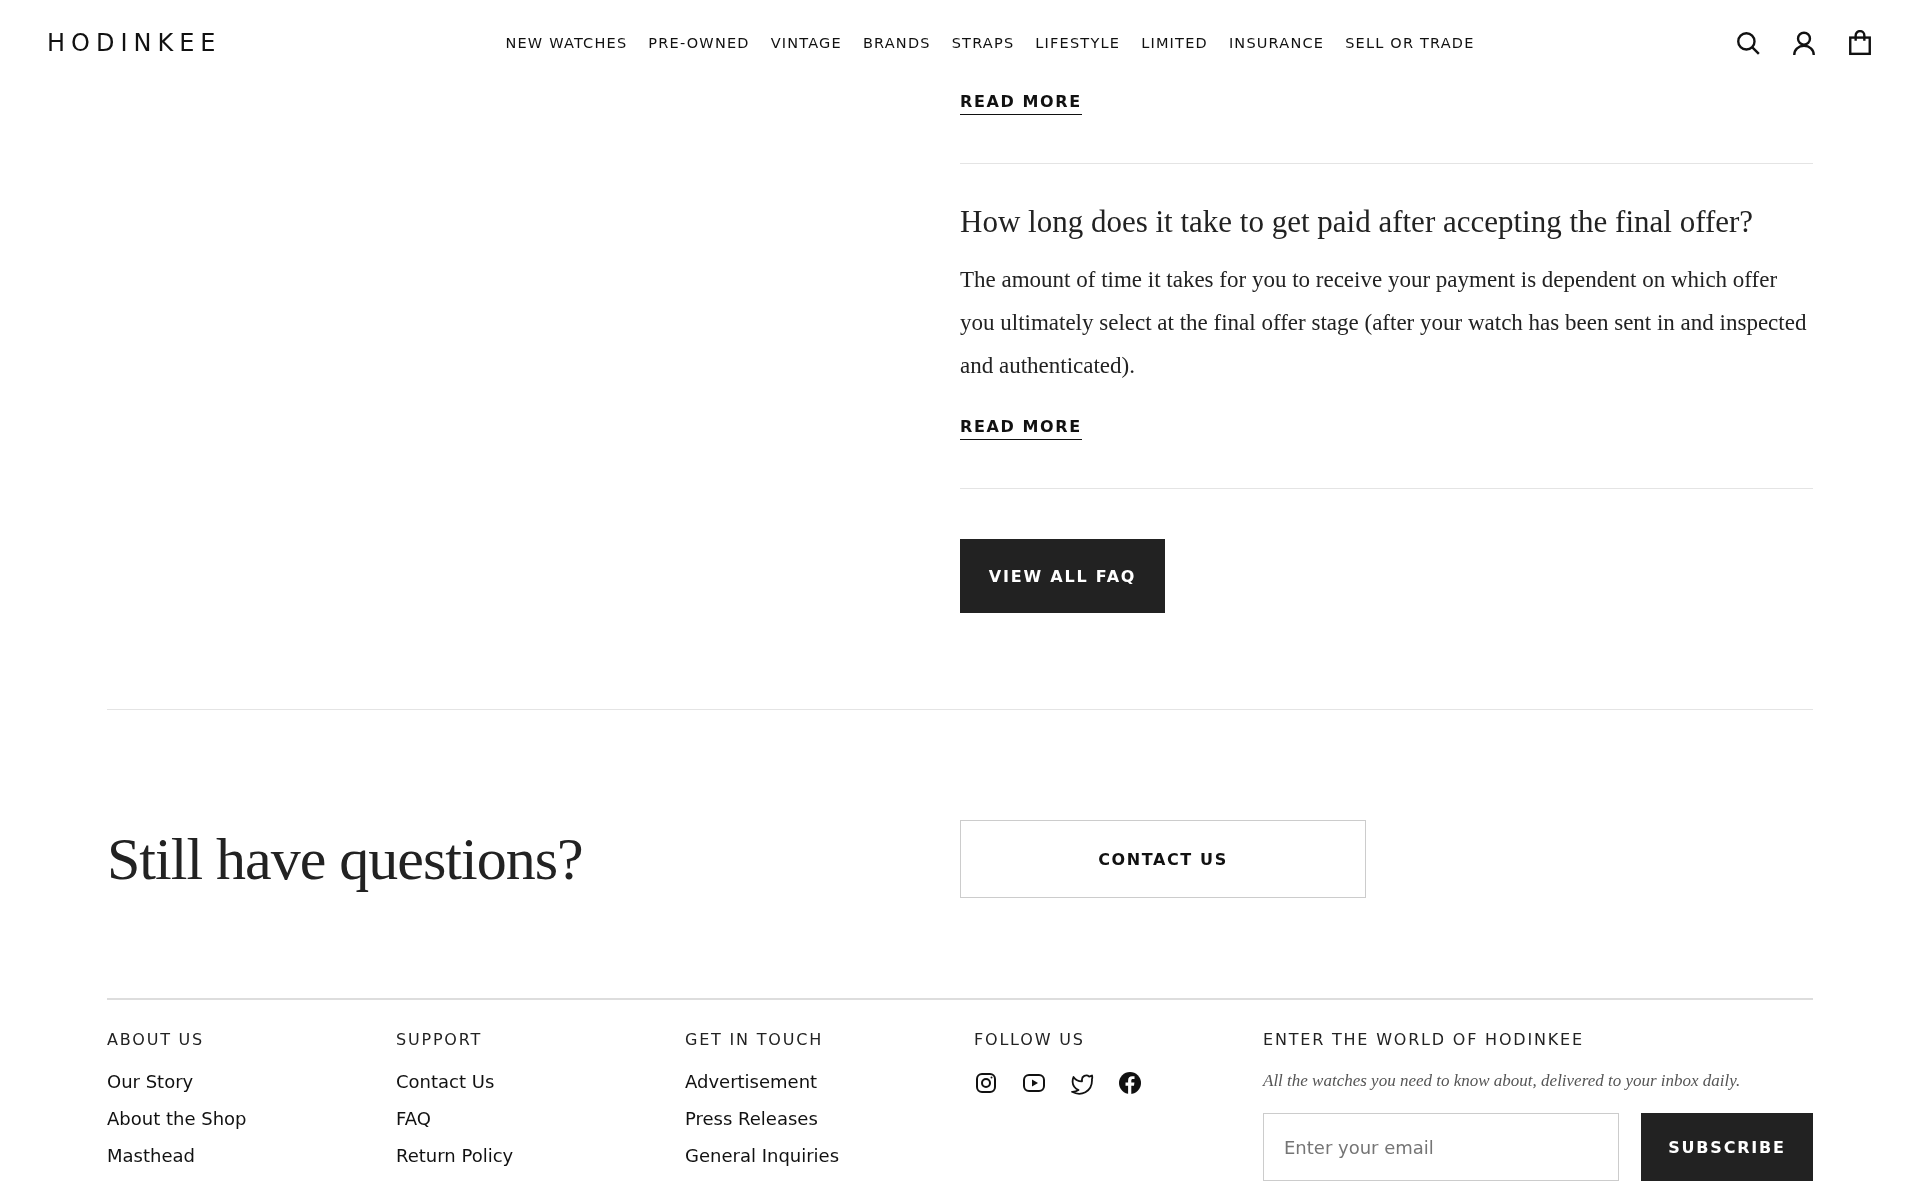 The height and width of the screenshot is (1200, 1920). Describe the element at coordinates (156, 1039) in the screenshot. I see `footer-heading: ABOUT US` at that location.